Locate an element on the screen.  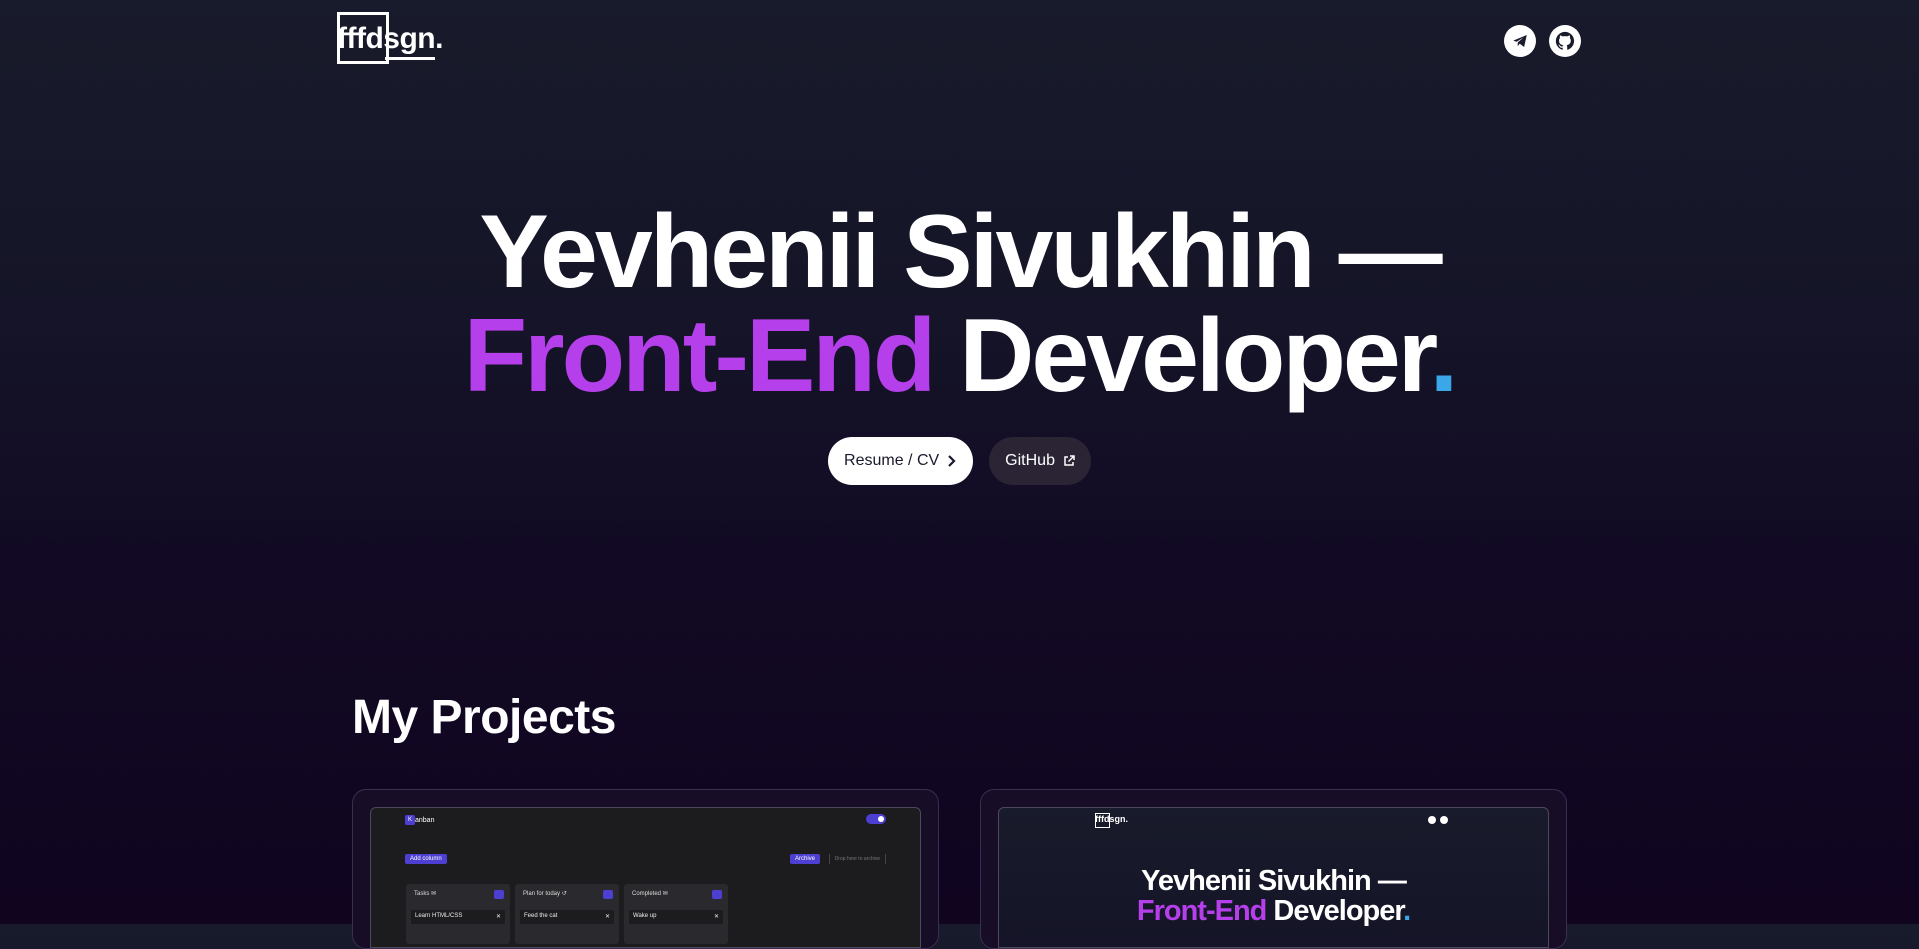
archive-drop-zone: Drop here to archive is located at coordinates (857, 859).